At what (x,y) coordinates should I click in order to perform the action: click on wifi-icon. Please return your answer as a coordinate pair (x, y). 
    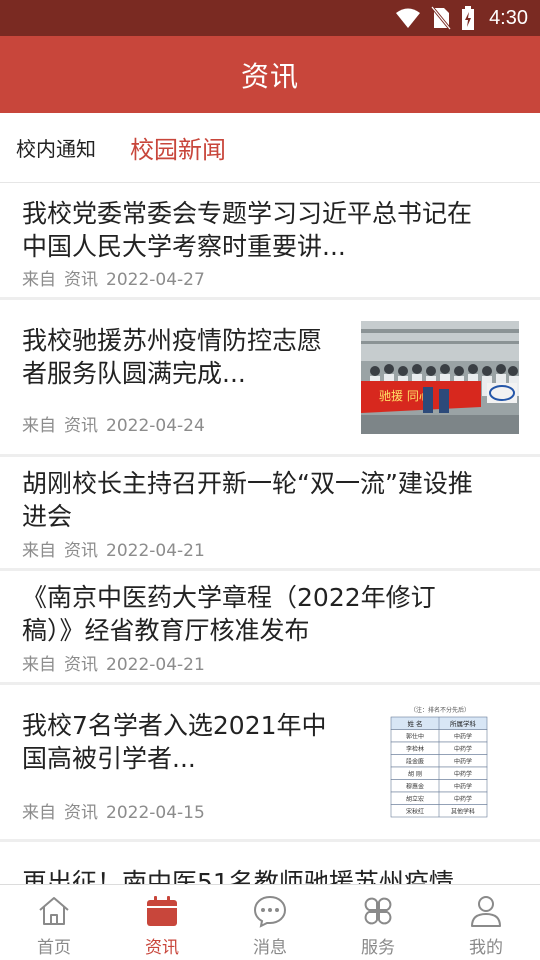
    Looking at the image, I should click on (408, 18).